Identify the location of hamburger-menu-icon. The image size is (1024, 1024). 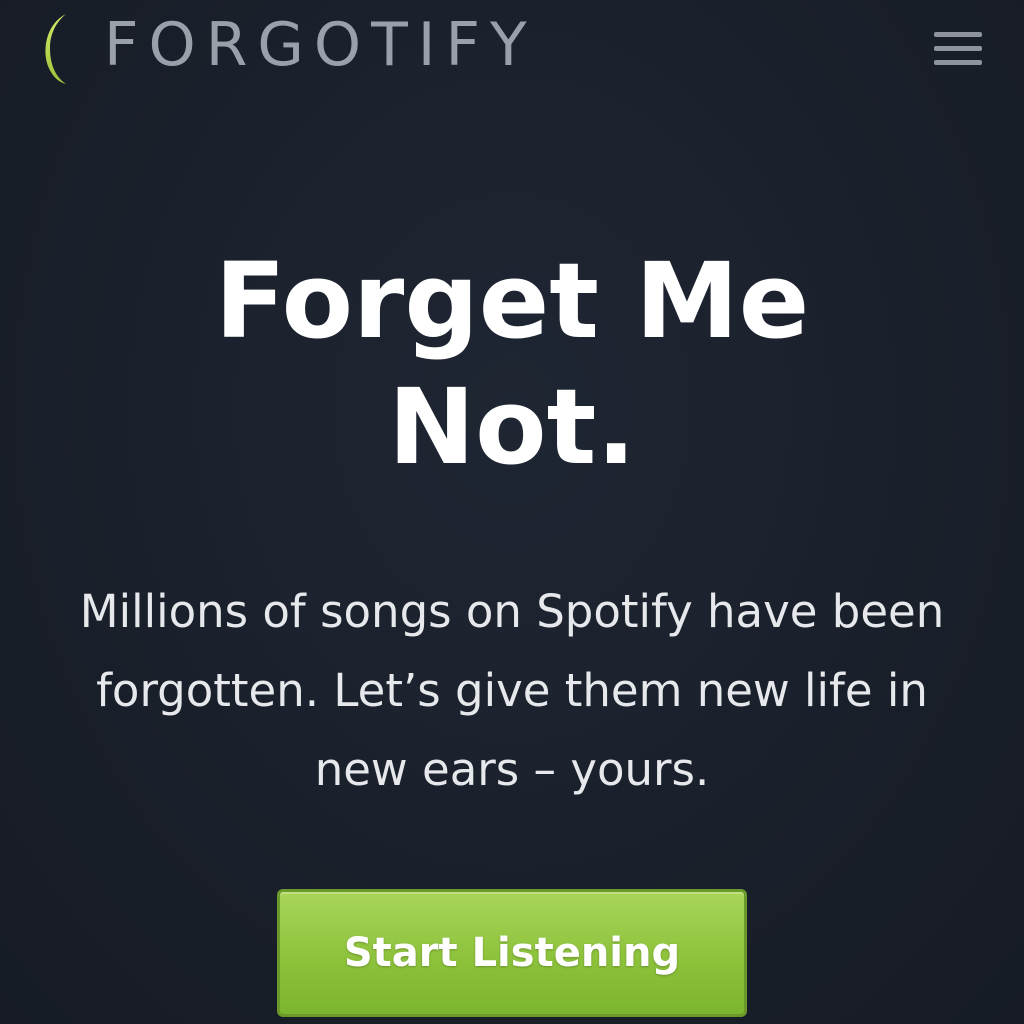
(958, 34).